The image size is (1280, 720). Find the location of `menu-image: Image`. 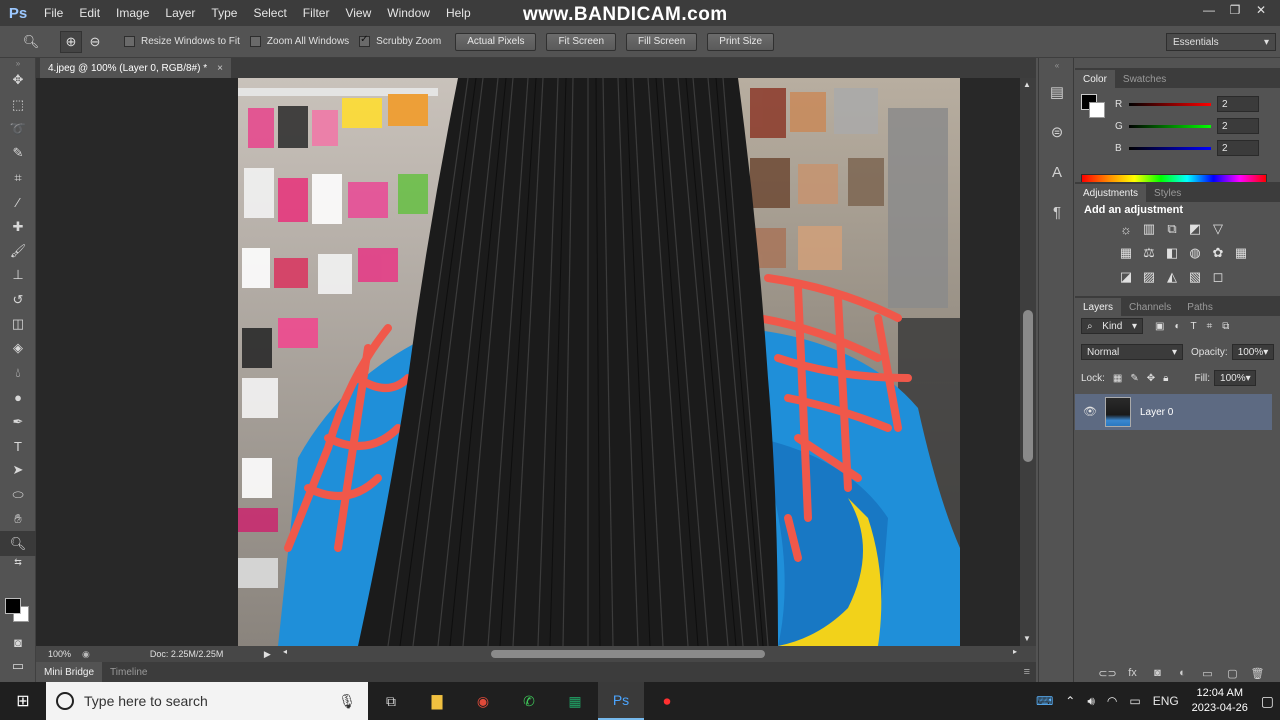

menu-image: Image is located at coordinates (132, 13).